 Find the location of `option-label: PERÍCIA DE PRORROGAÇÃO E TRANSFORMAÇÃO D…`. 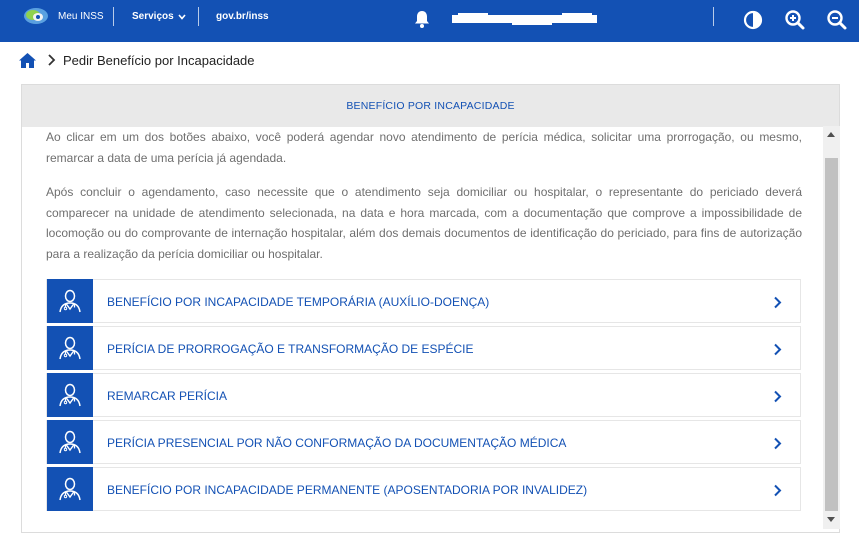

option-label: PERÍCIA DE PRORROGAÇÃO E TRANSFORMAÇÃO D… is located at coordinates (290, 349).